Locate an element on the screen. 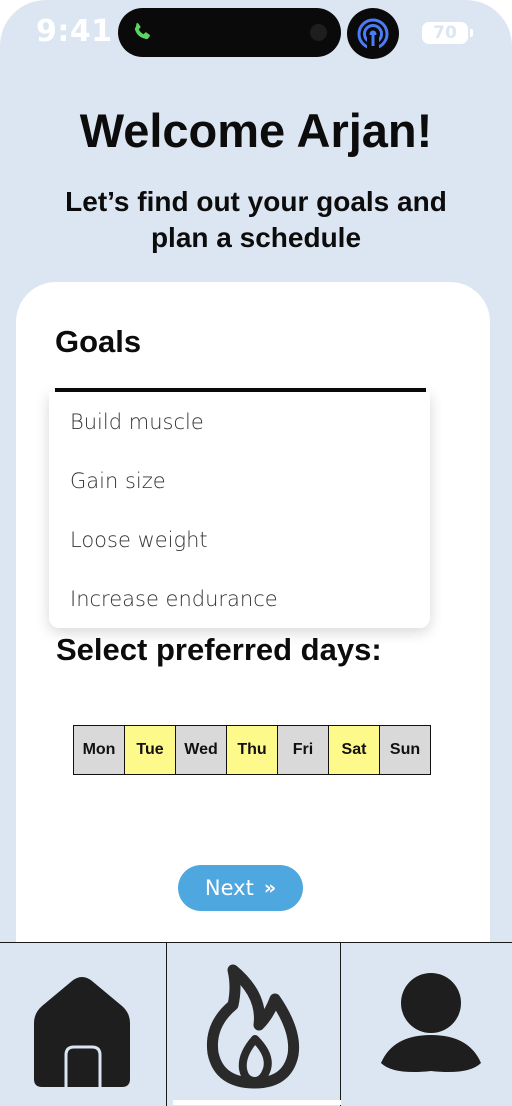 The width and height of the screenshot is (512, 1106). day-sat: Sat is located at coordinates (354, 750).